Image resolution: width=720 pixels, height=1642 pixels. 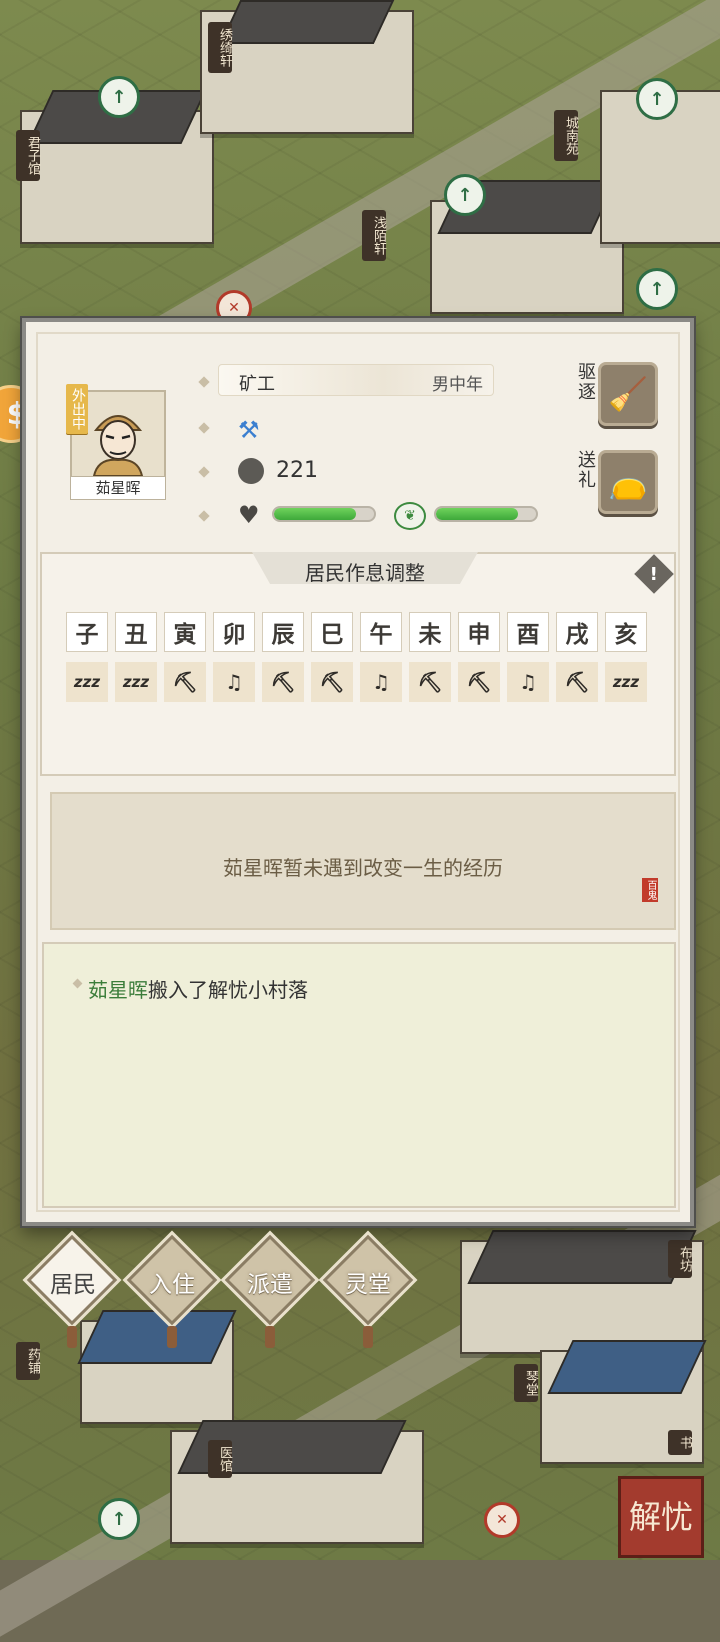 What do you see at coordinates (680, 1259) in the screenshot?
I see `map-sign: 布坊` at bounding box center [680, 1259].